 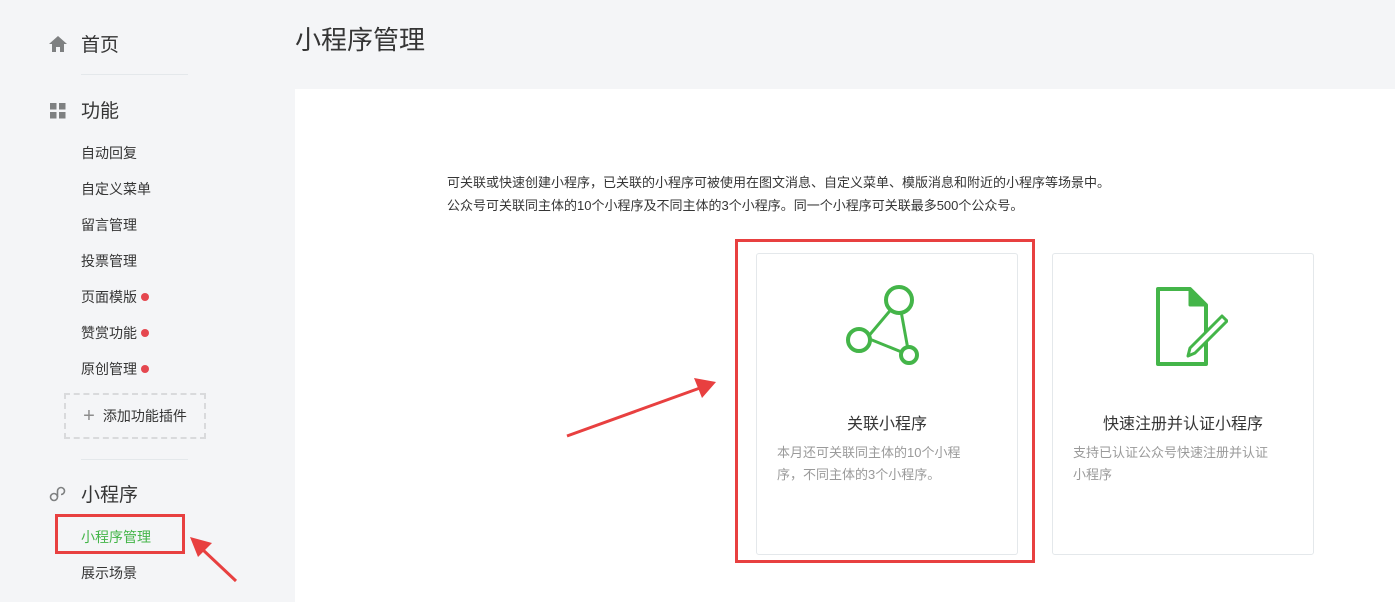 I want to click on sidebar-miniprogram: 小程序, so click(x=93, y=493).